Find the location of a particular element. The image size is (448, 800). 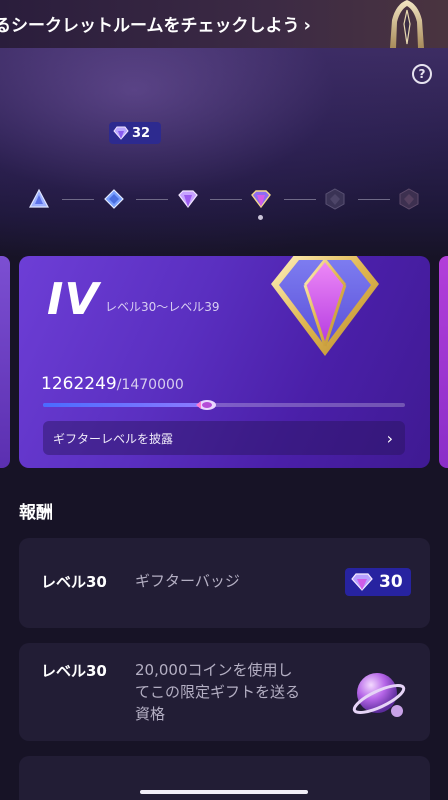

previous-card is located at coordinates (5, 362).